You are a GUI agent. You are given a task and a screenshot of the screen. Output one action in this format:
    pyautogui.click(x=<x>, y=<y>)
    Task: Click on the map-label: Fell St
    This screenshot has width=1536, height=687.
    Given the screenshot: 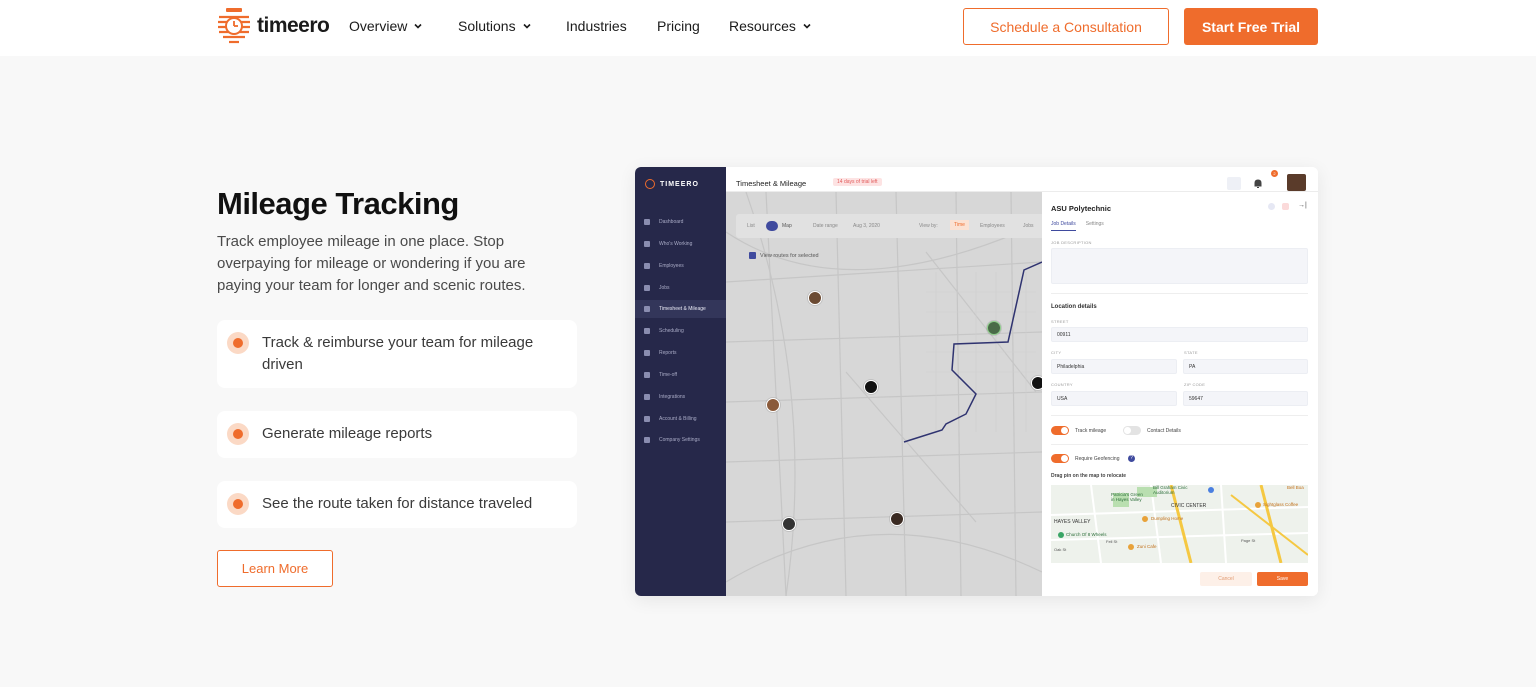 What is the action you would take?
    pyautogui.click(x=1112, y=541)
    